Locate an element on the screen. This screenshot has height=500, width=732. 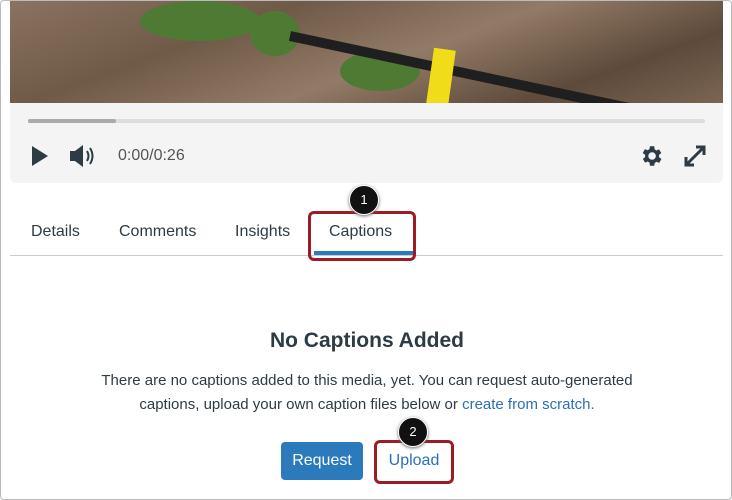
tab-comments: Comments is located at coordinates (157, 232).